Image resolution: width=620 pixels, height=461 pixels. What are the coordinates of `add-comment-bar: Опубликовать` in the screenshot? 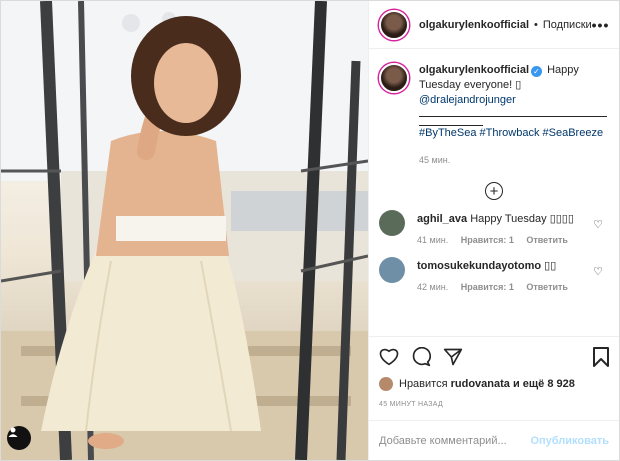 It's located at (494, 440).